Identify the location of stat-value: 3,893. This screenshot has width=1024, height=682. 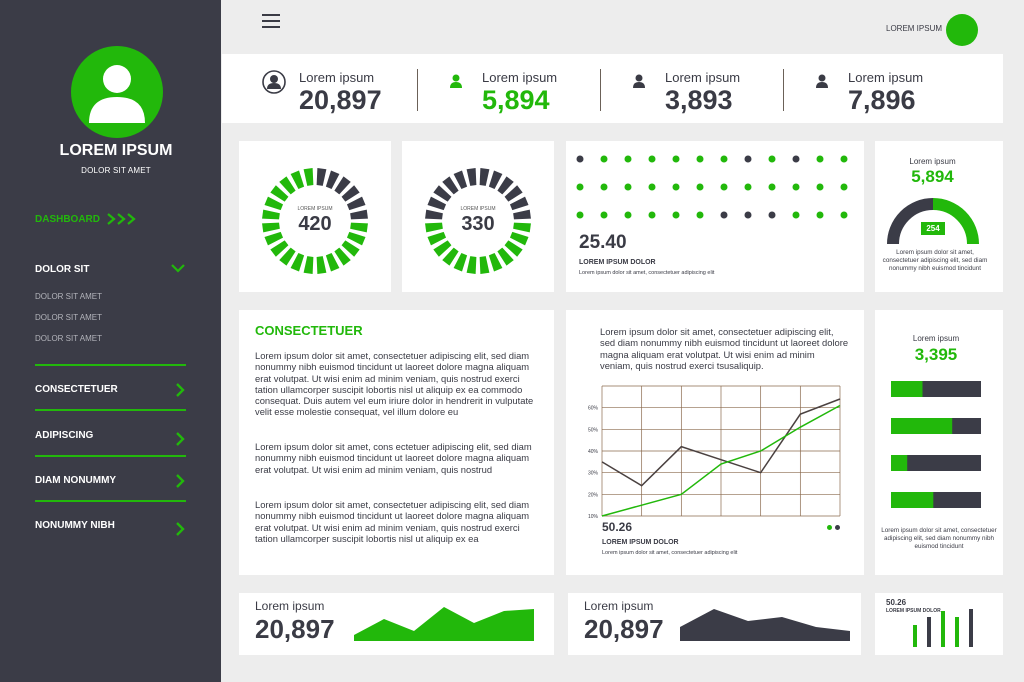
(699, 100).